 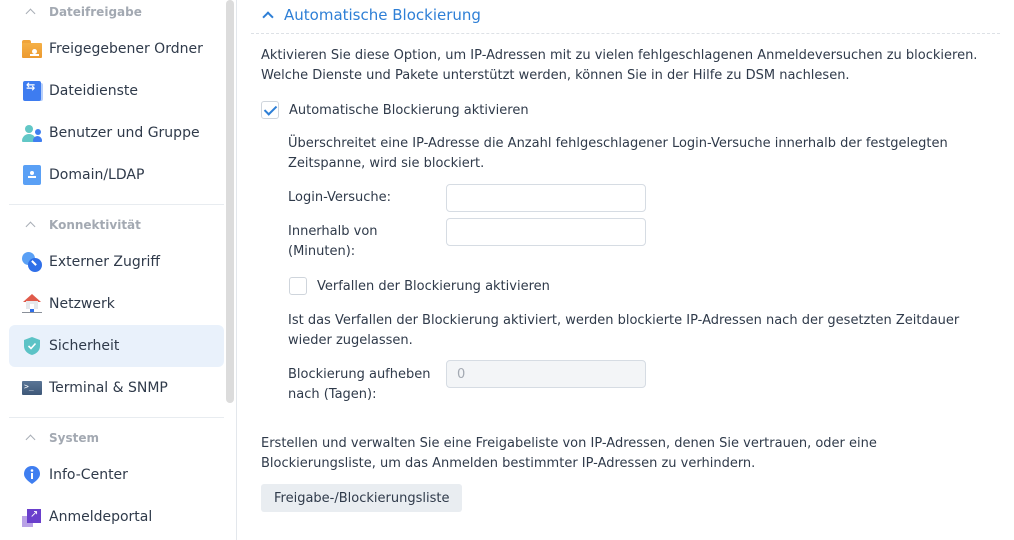 I want to click on external-access-icon, so click(x=32, y=262).